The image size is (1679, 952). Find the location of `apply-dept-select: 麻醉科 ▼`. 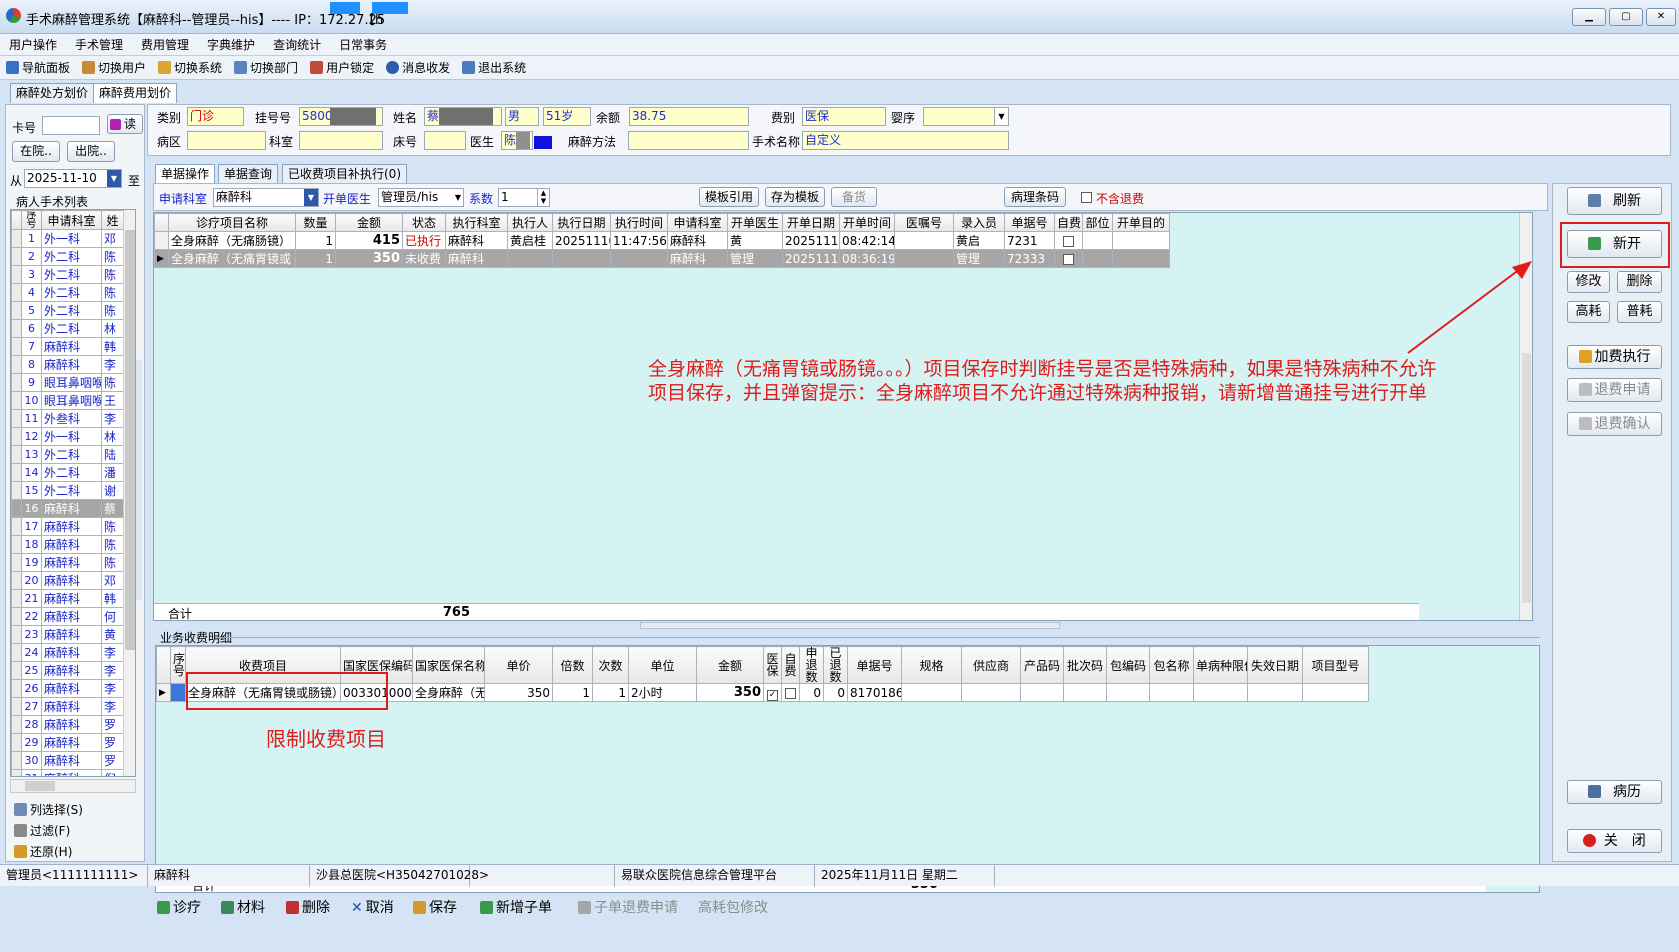

apply-dept-select: 麻醉科 ▼ is located at coordinates (266, 197).